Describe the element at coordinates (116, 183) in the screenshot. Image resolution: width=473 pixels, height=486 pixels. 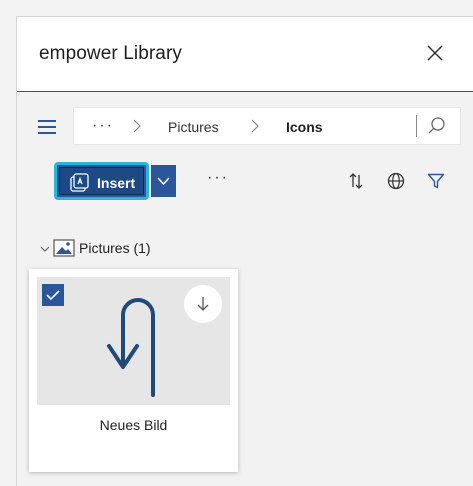
I see `insert-label: Insert` at that location.